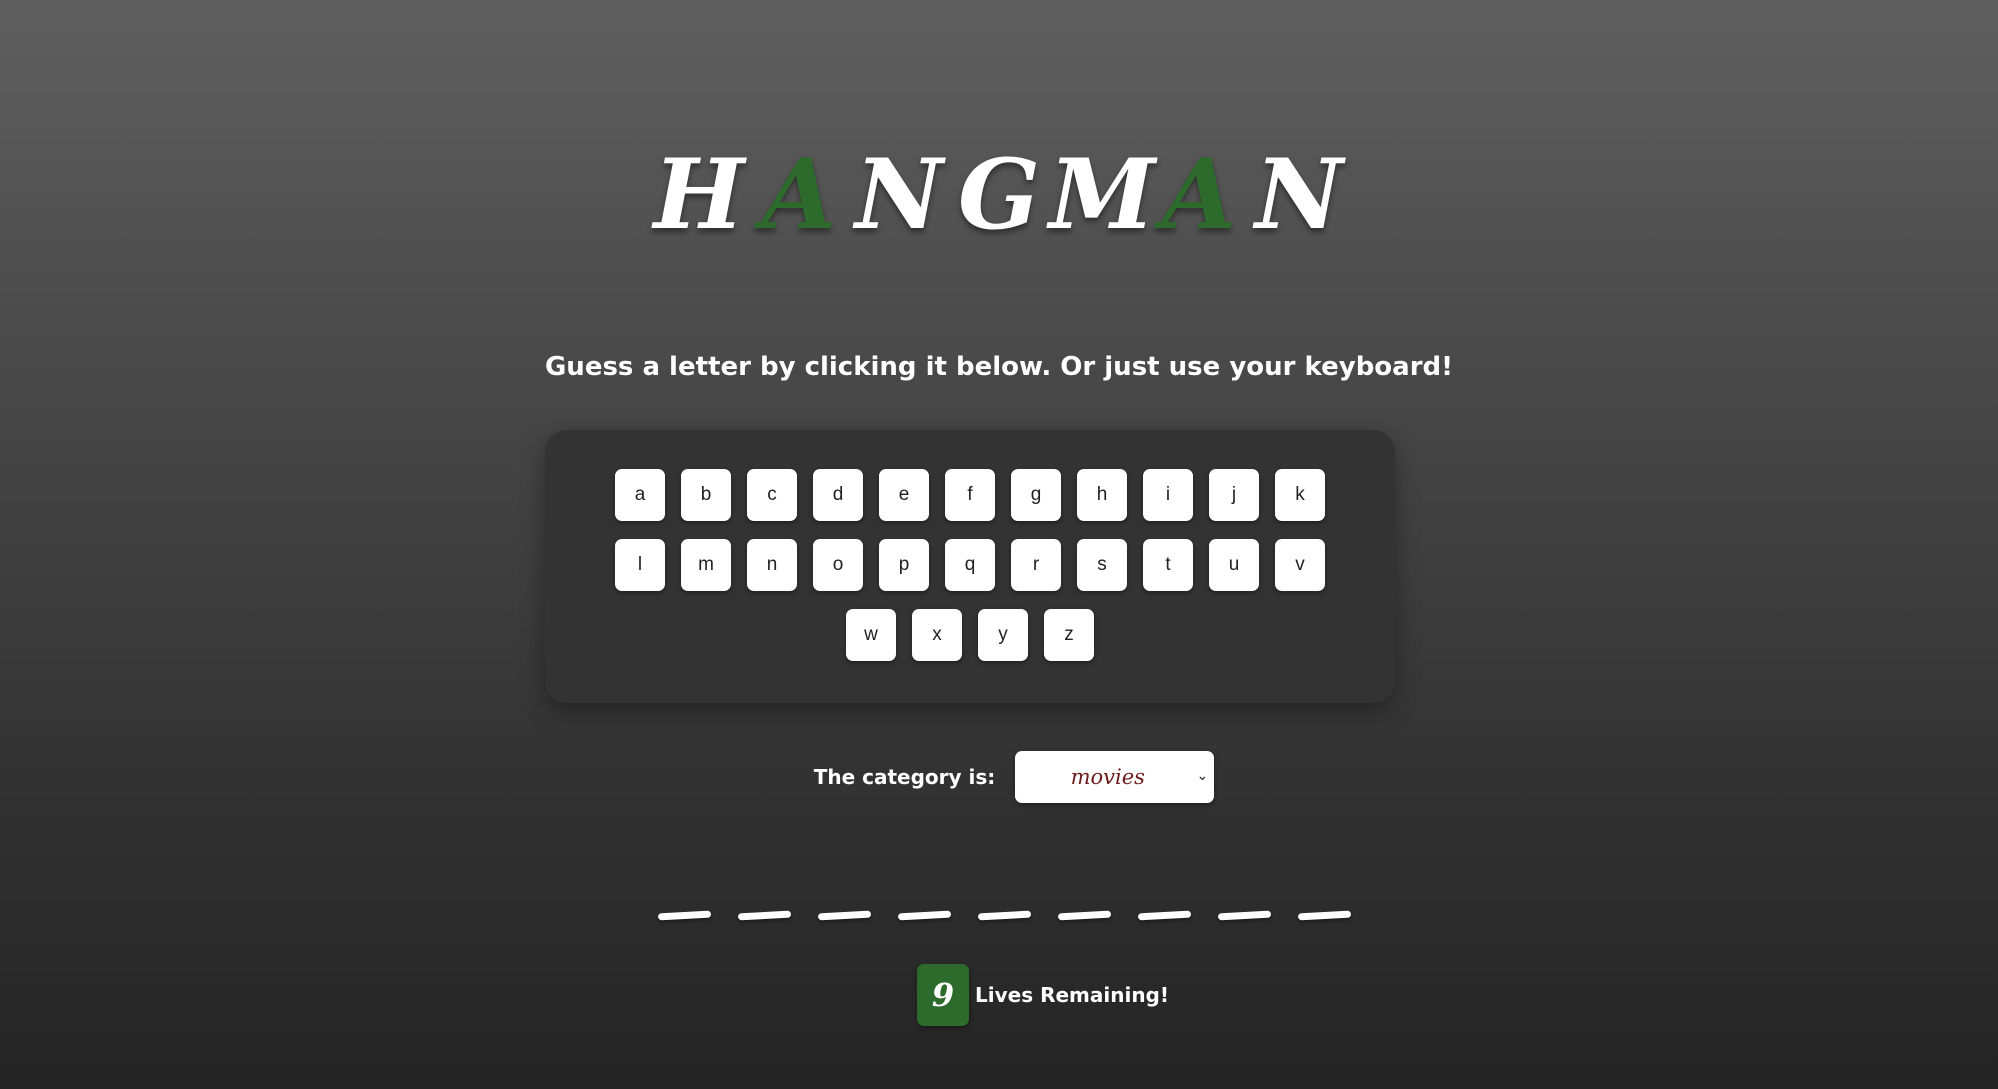 Image resolution: width=1998 pixels, height=1089 pixels. What do you see at coordinates (871, 635) in the screenshot?
I see `letter-key-w: w` at bounding box center [871, 635].